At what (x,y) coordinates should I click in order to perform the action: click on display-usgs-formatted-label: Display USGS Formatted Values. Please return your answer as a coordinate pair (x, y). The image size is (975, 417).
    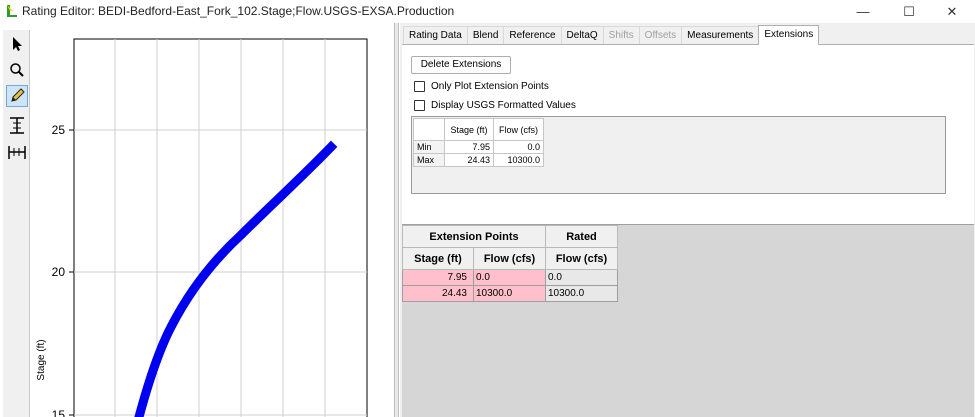
    Looking at the image, I should click on (503, 105).